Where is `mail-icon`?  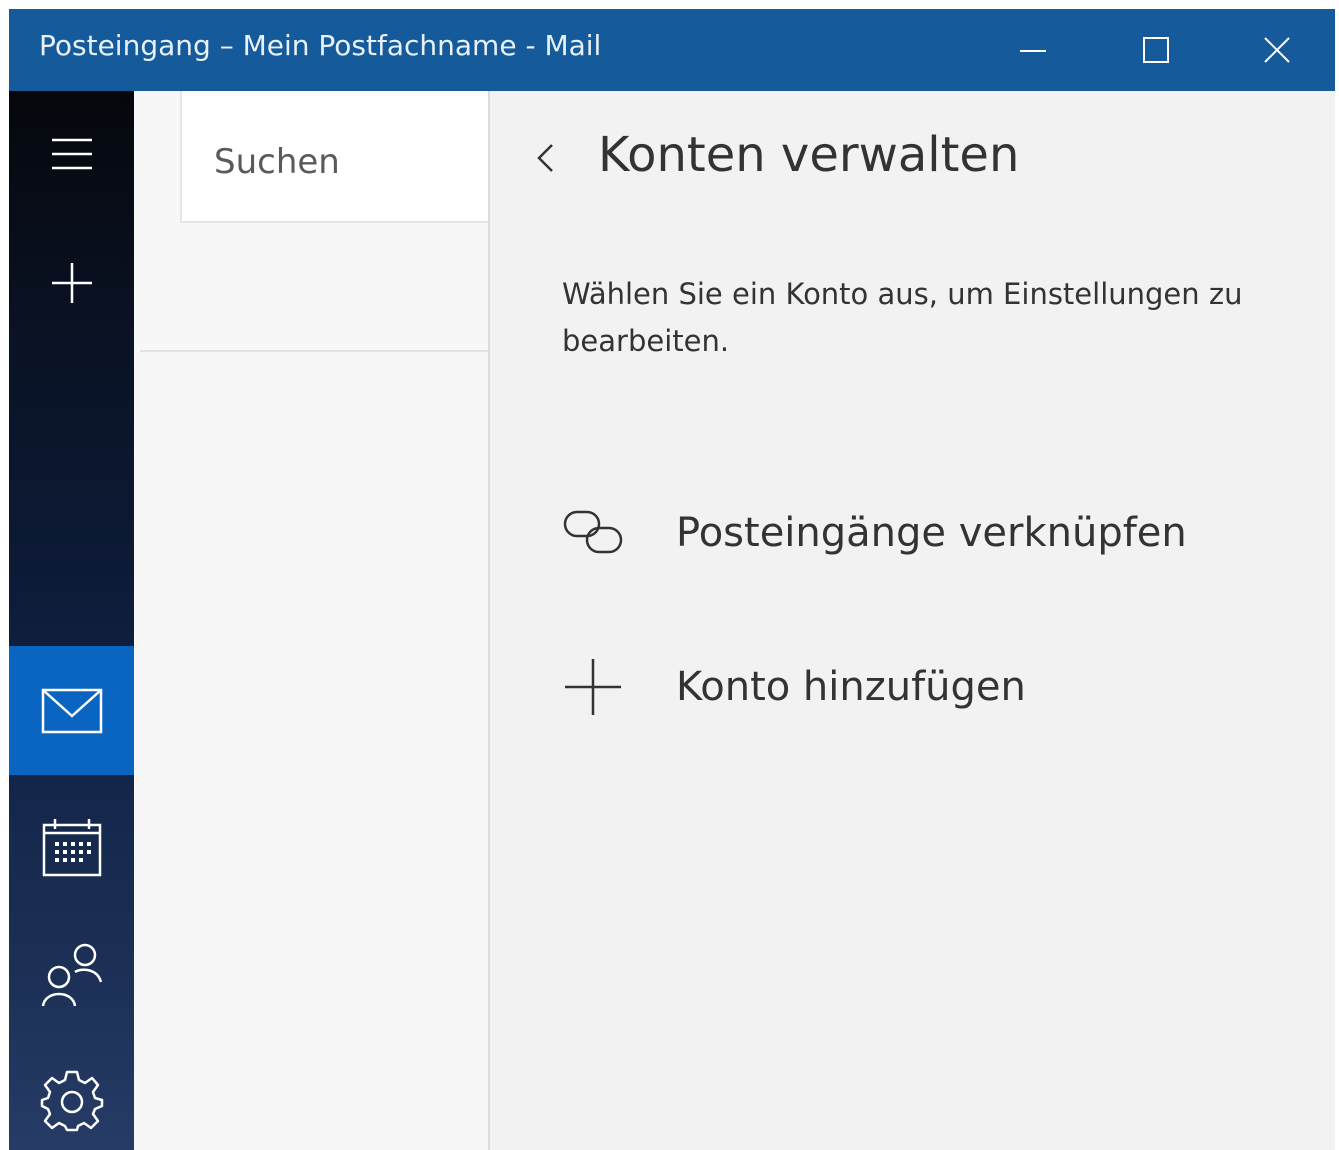 mail-icon is located at coordinates (71, 710).